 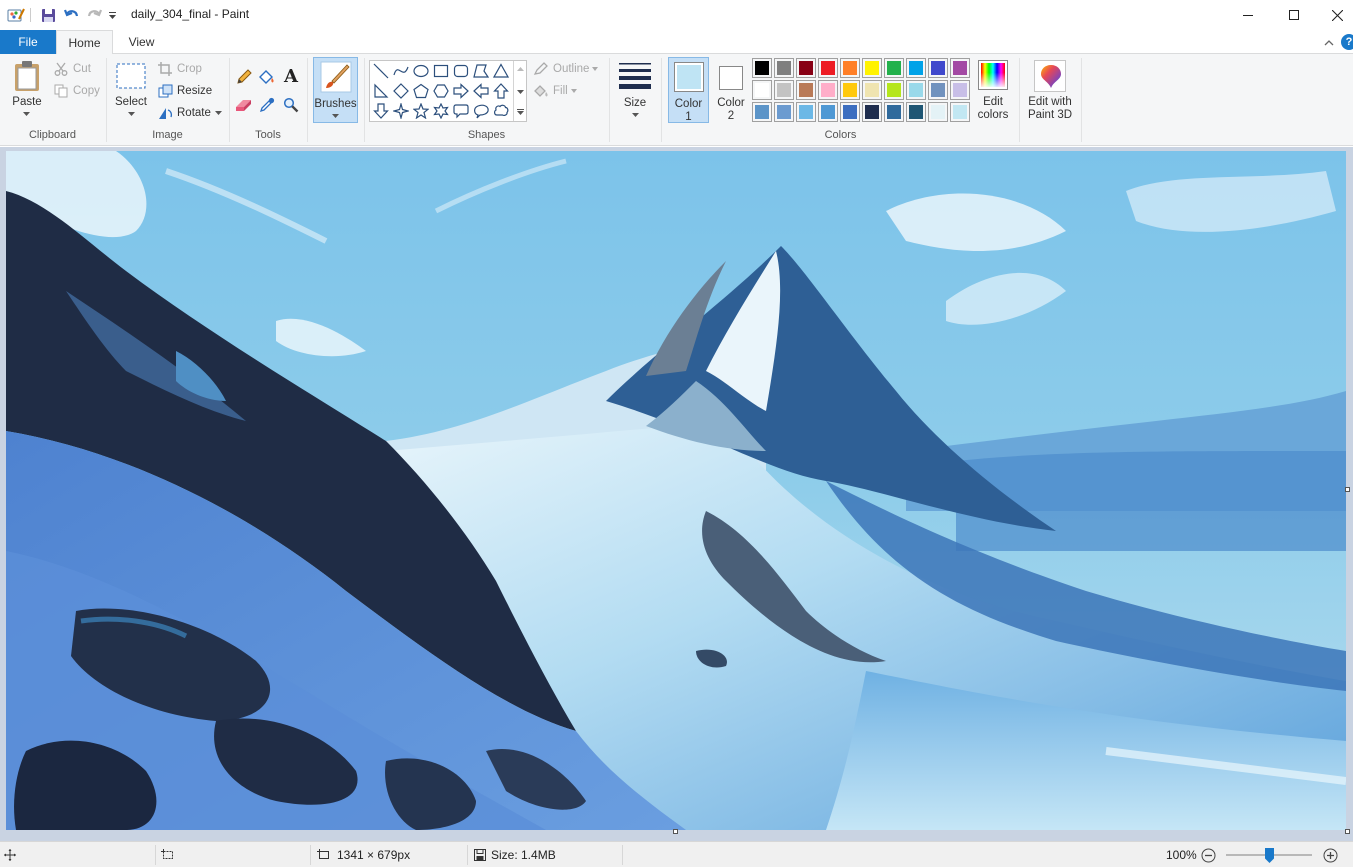 I want to click on zoom-slider-thumb, so click(x=1269, y=855).